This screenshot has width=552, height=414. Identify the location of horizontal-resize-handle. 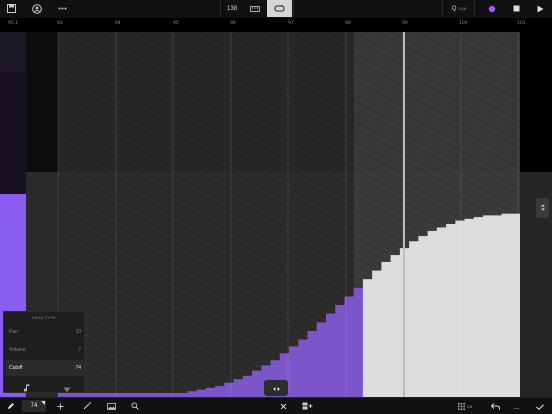
(276, 388).